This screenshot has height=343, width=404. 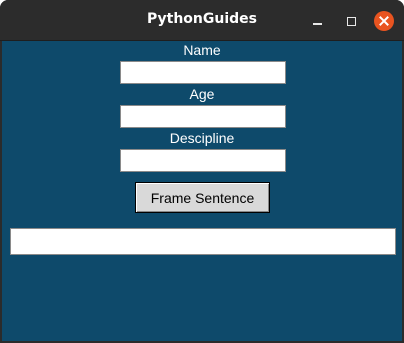 I want to click on minimize-icon, so click(x=317, y=24).